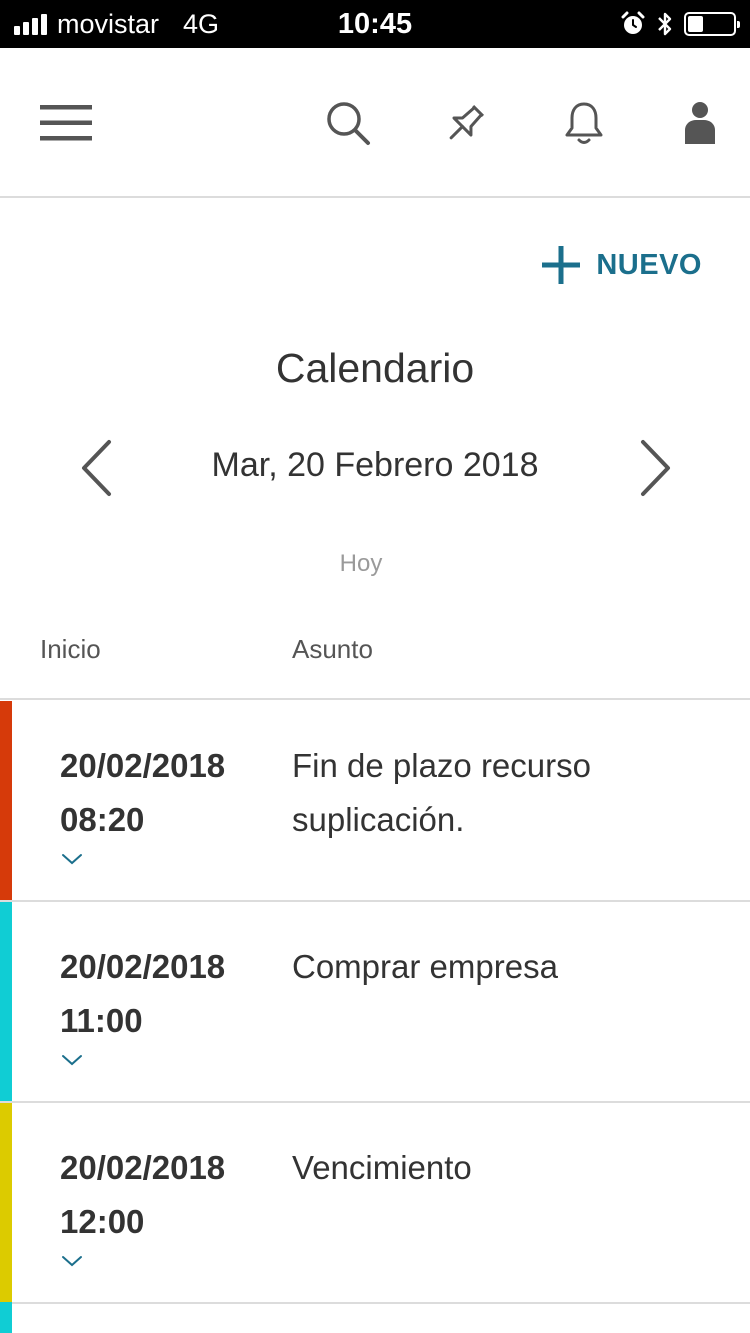  I want to click on profile-button, so click(700, 123).